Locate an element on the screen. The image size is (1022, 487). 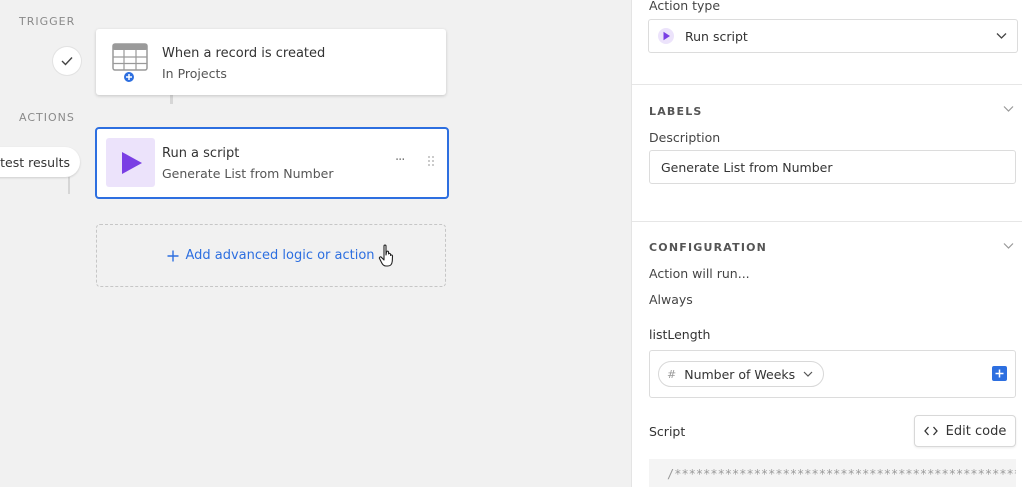
action-type-select: Run script is located at coordinates (833, 36).